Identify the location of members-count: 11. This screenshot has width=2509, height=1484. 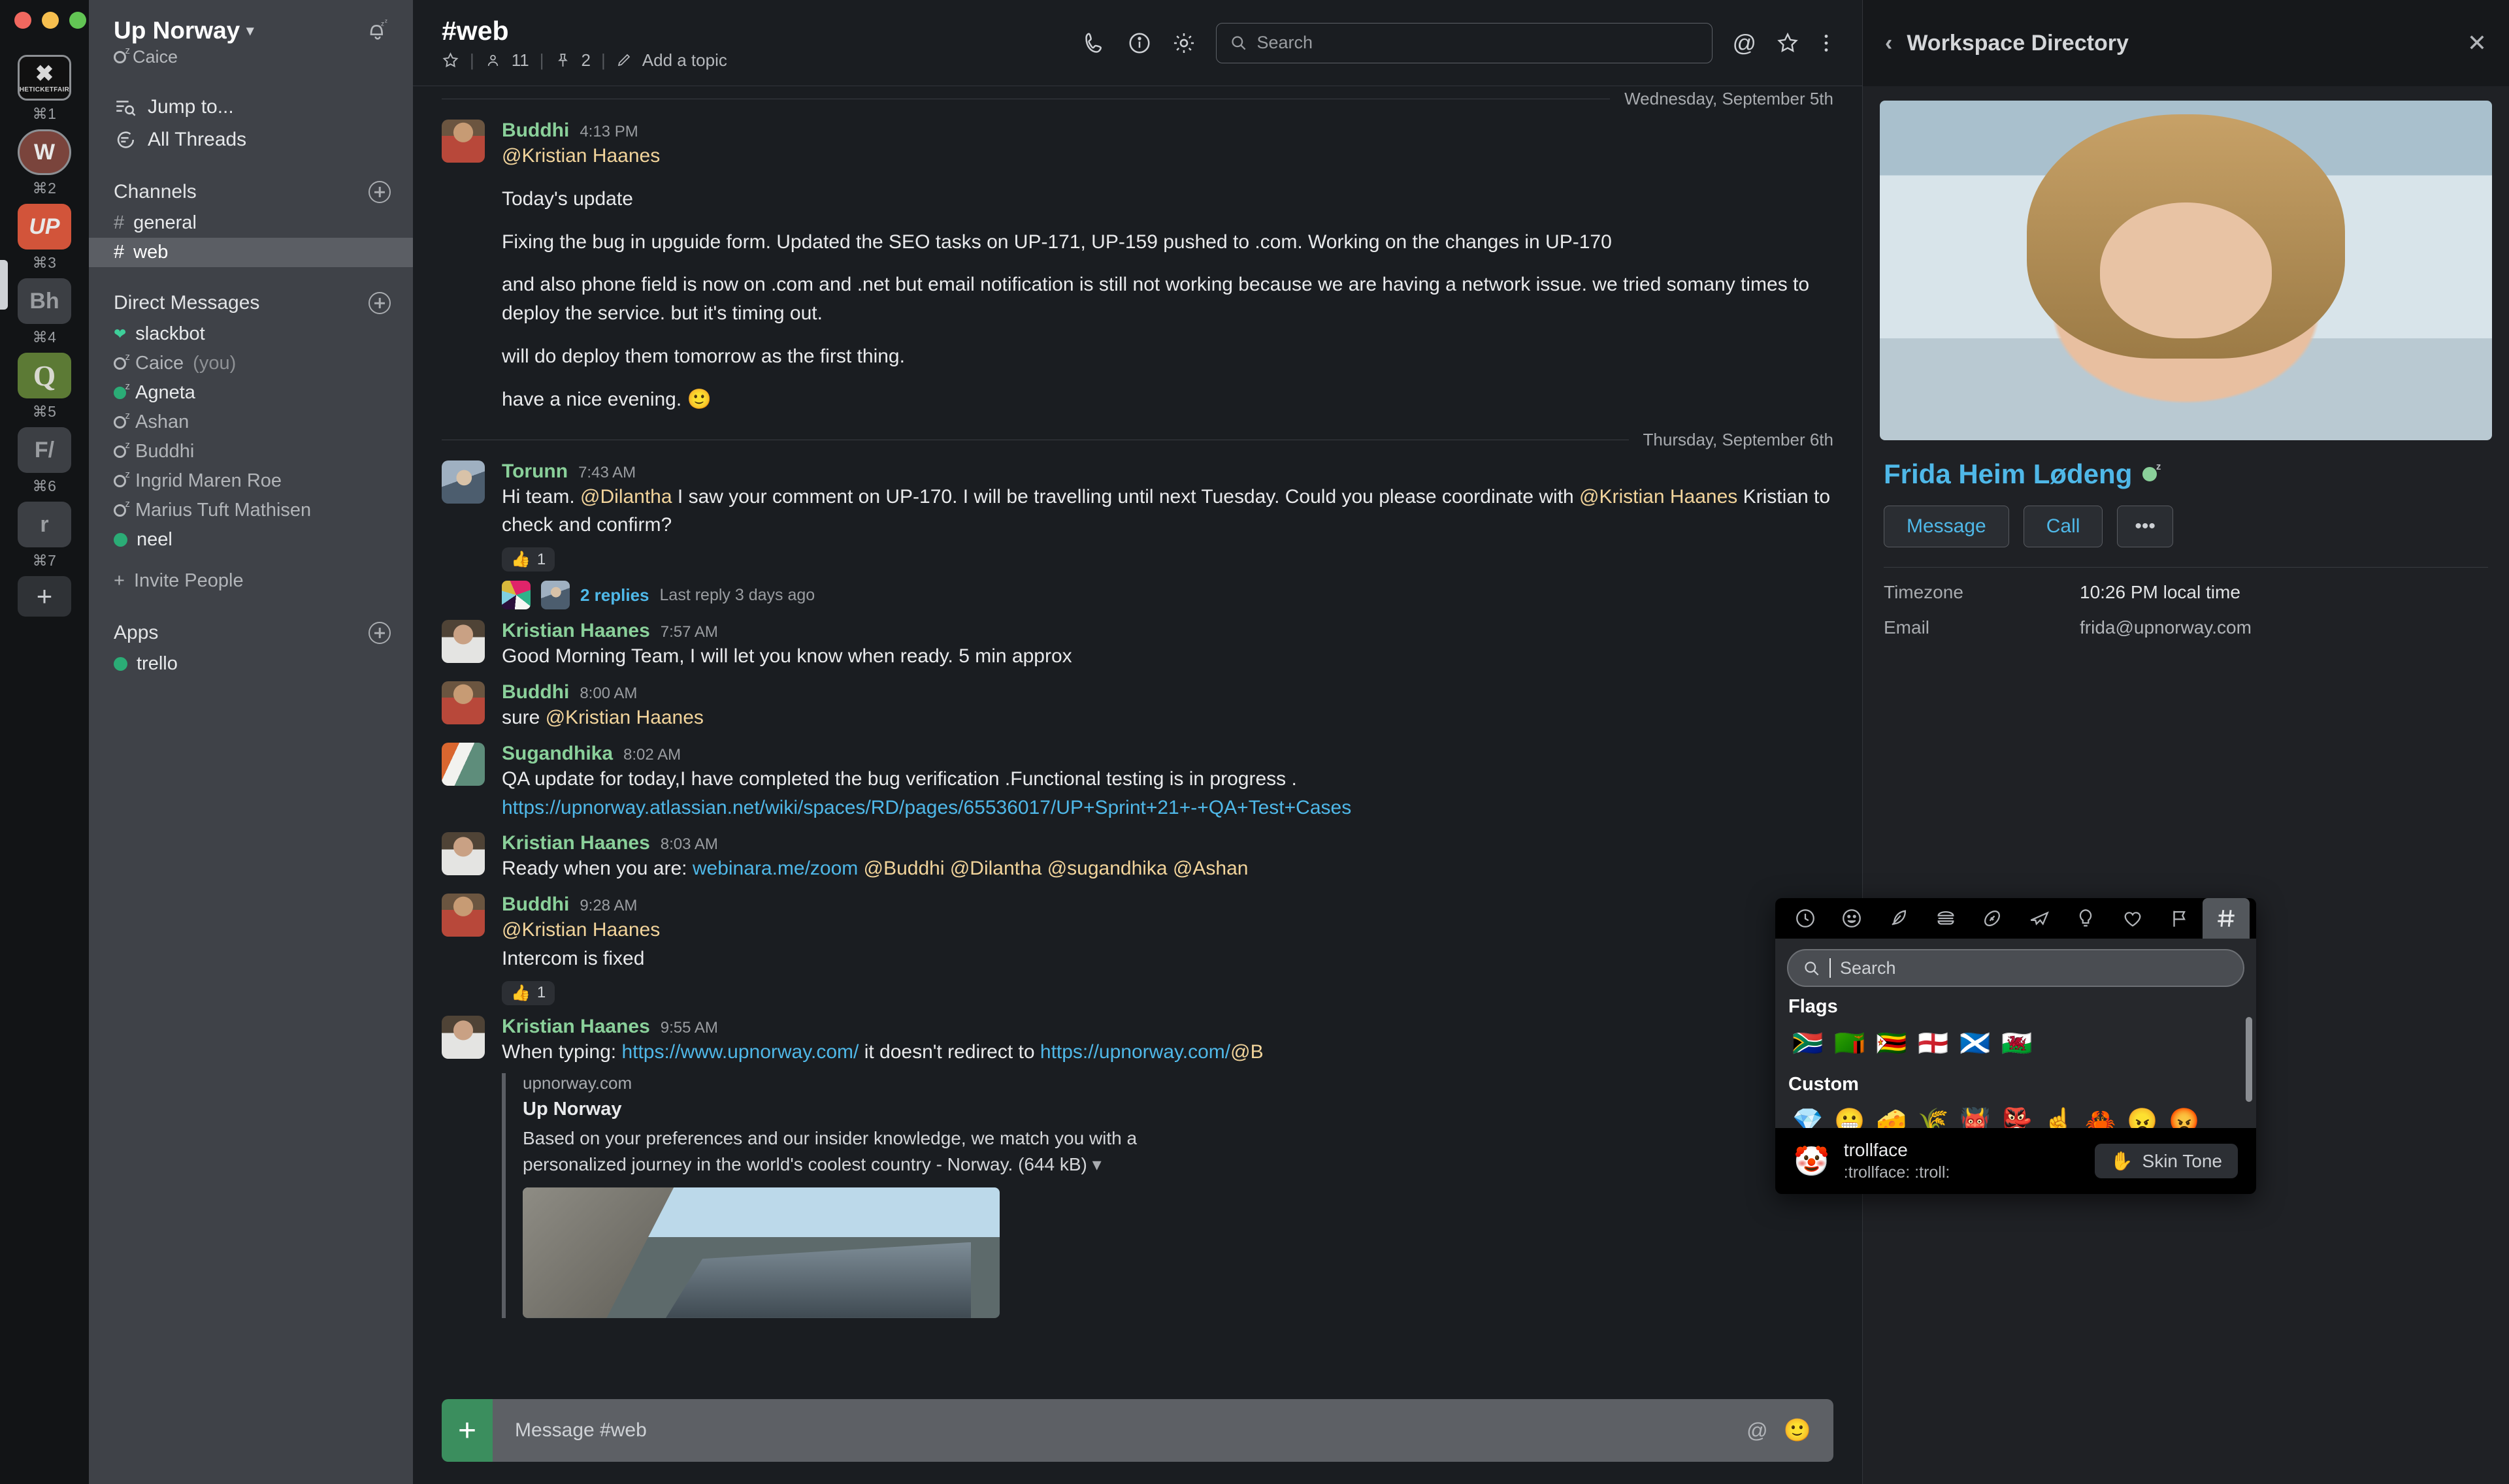
(520, 60).